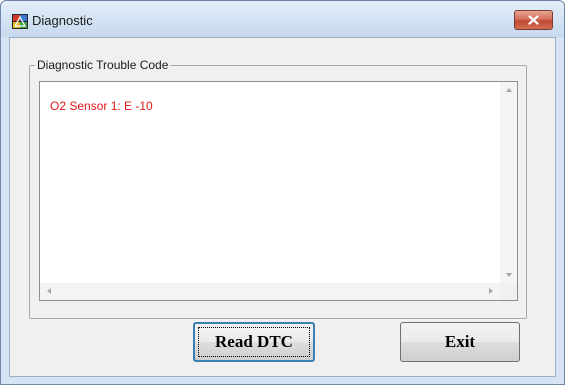 Image resolution: width=565 pixels, height=385 pixels. What do you see at coordinates (491, 291) in the screenshot?
I see `scroll-right-icon` at bounding box center [491, 291].